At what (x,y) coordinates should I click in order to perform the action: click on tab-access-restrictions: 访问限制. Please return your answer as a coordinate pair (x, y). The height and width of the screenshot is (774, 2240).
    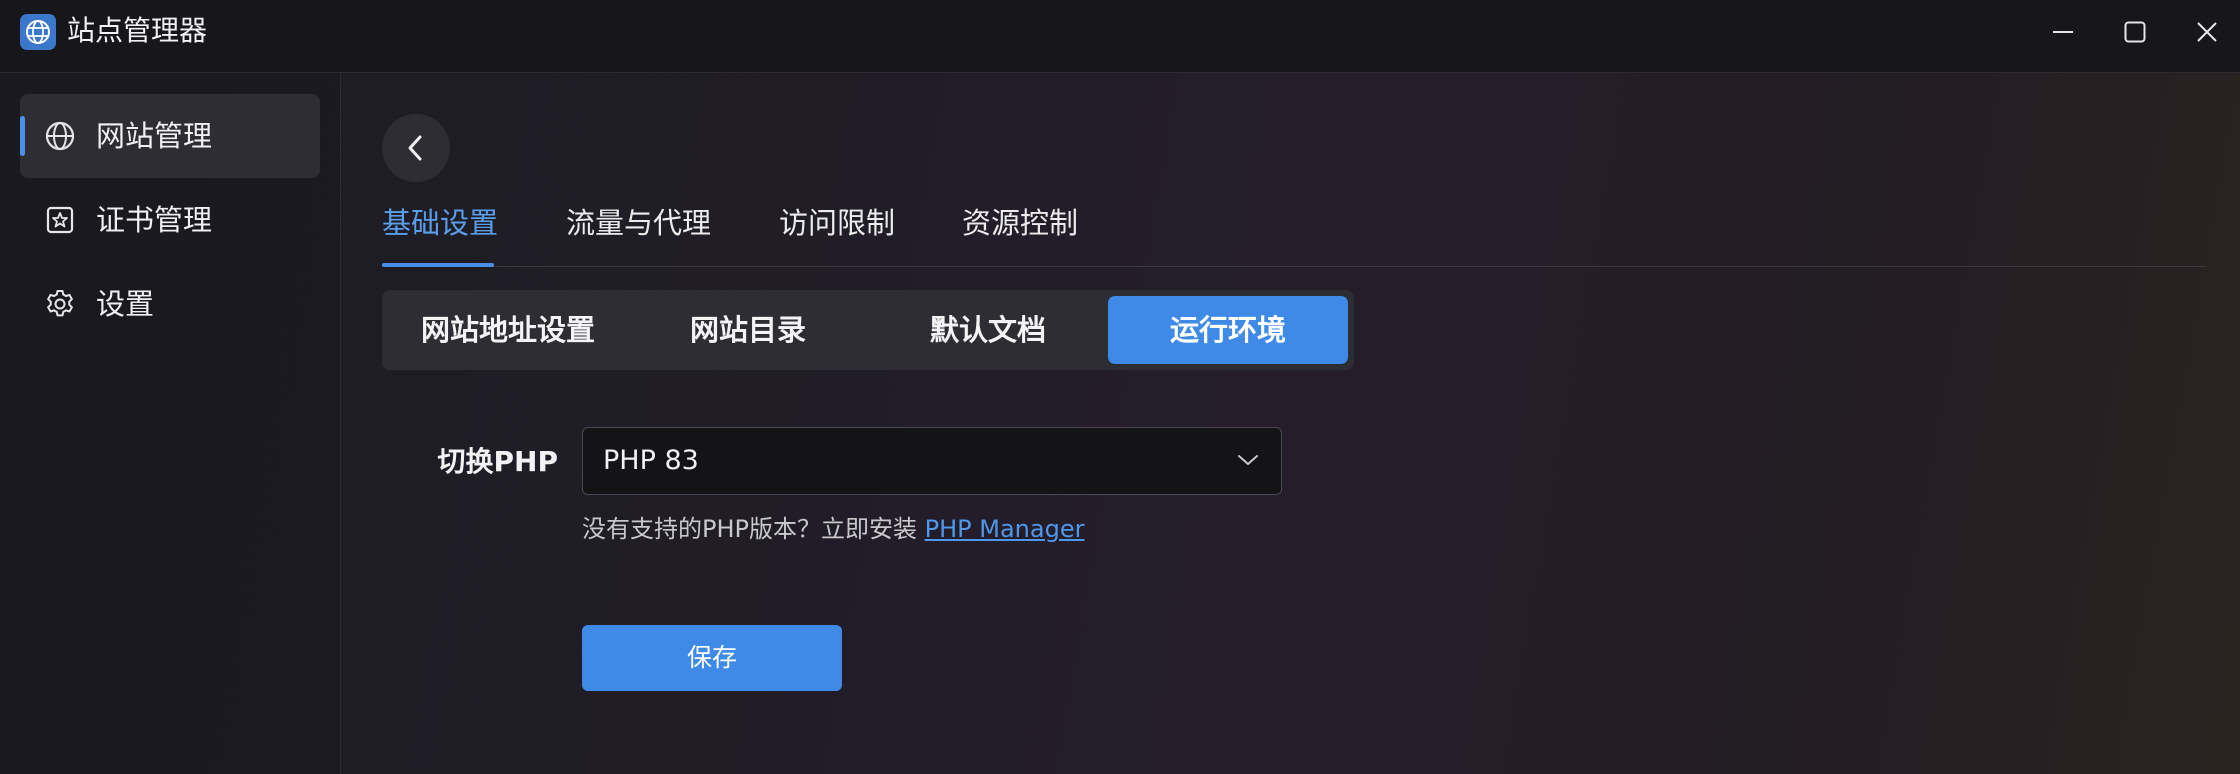
    Looking at the image, I should click on (837, 233).